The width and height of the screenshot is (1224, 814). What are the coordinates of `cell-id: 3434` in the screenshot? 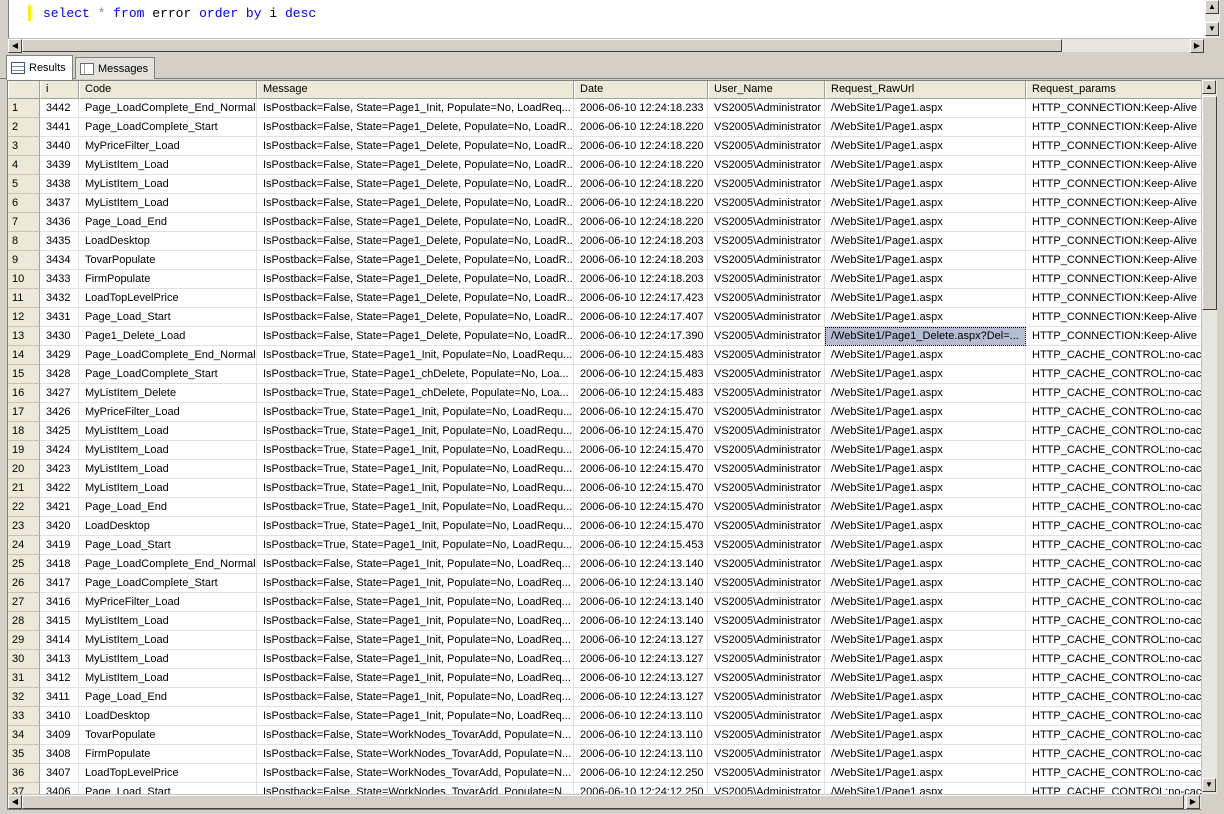 It's located at (59, 260).